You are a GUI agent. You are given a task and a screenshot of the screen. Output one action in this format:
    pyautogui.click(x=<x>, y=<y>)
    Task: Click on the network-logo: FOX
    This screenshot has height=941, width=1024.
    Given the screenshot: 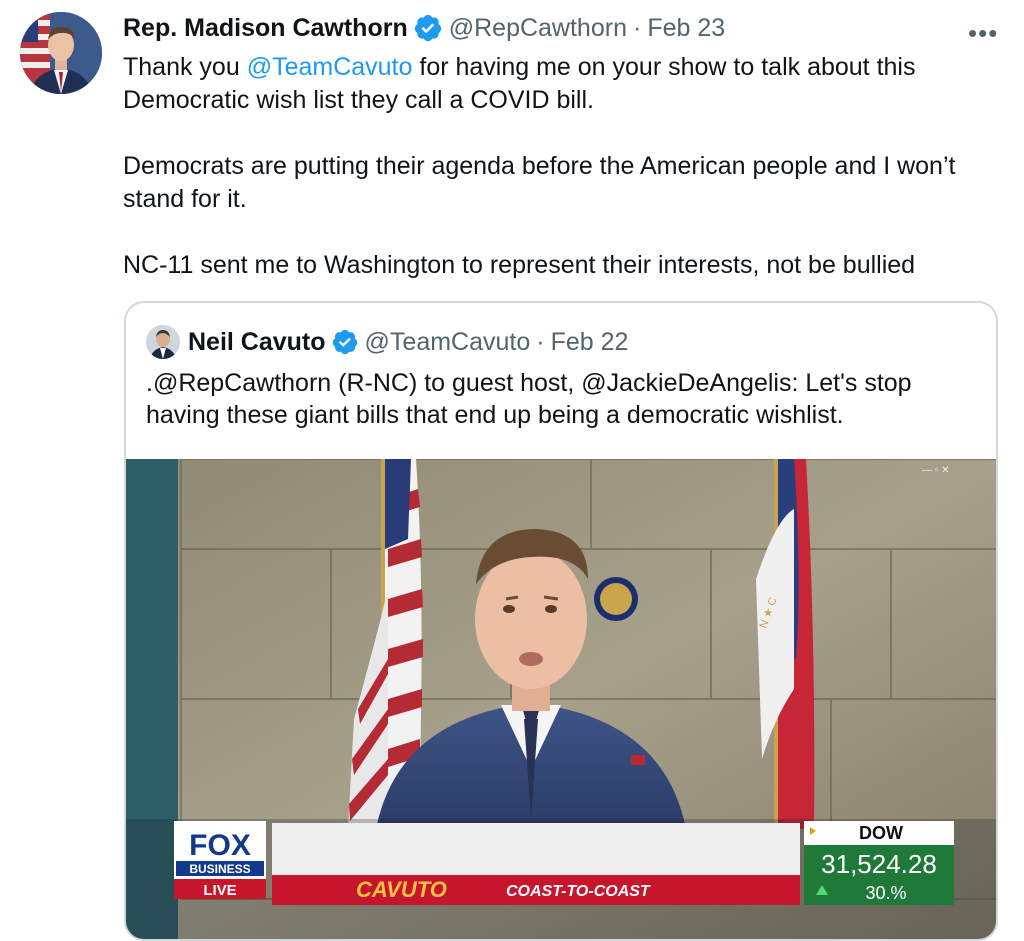 What is the action you would take?
    pyautogui.click(x=220, y=845)
    